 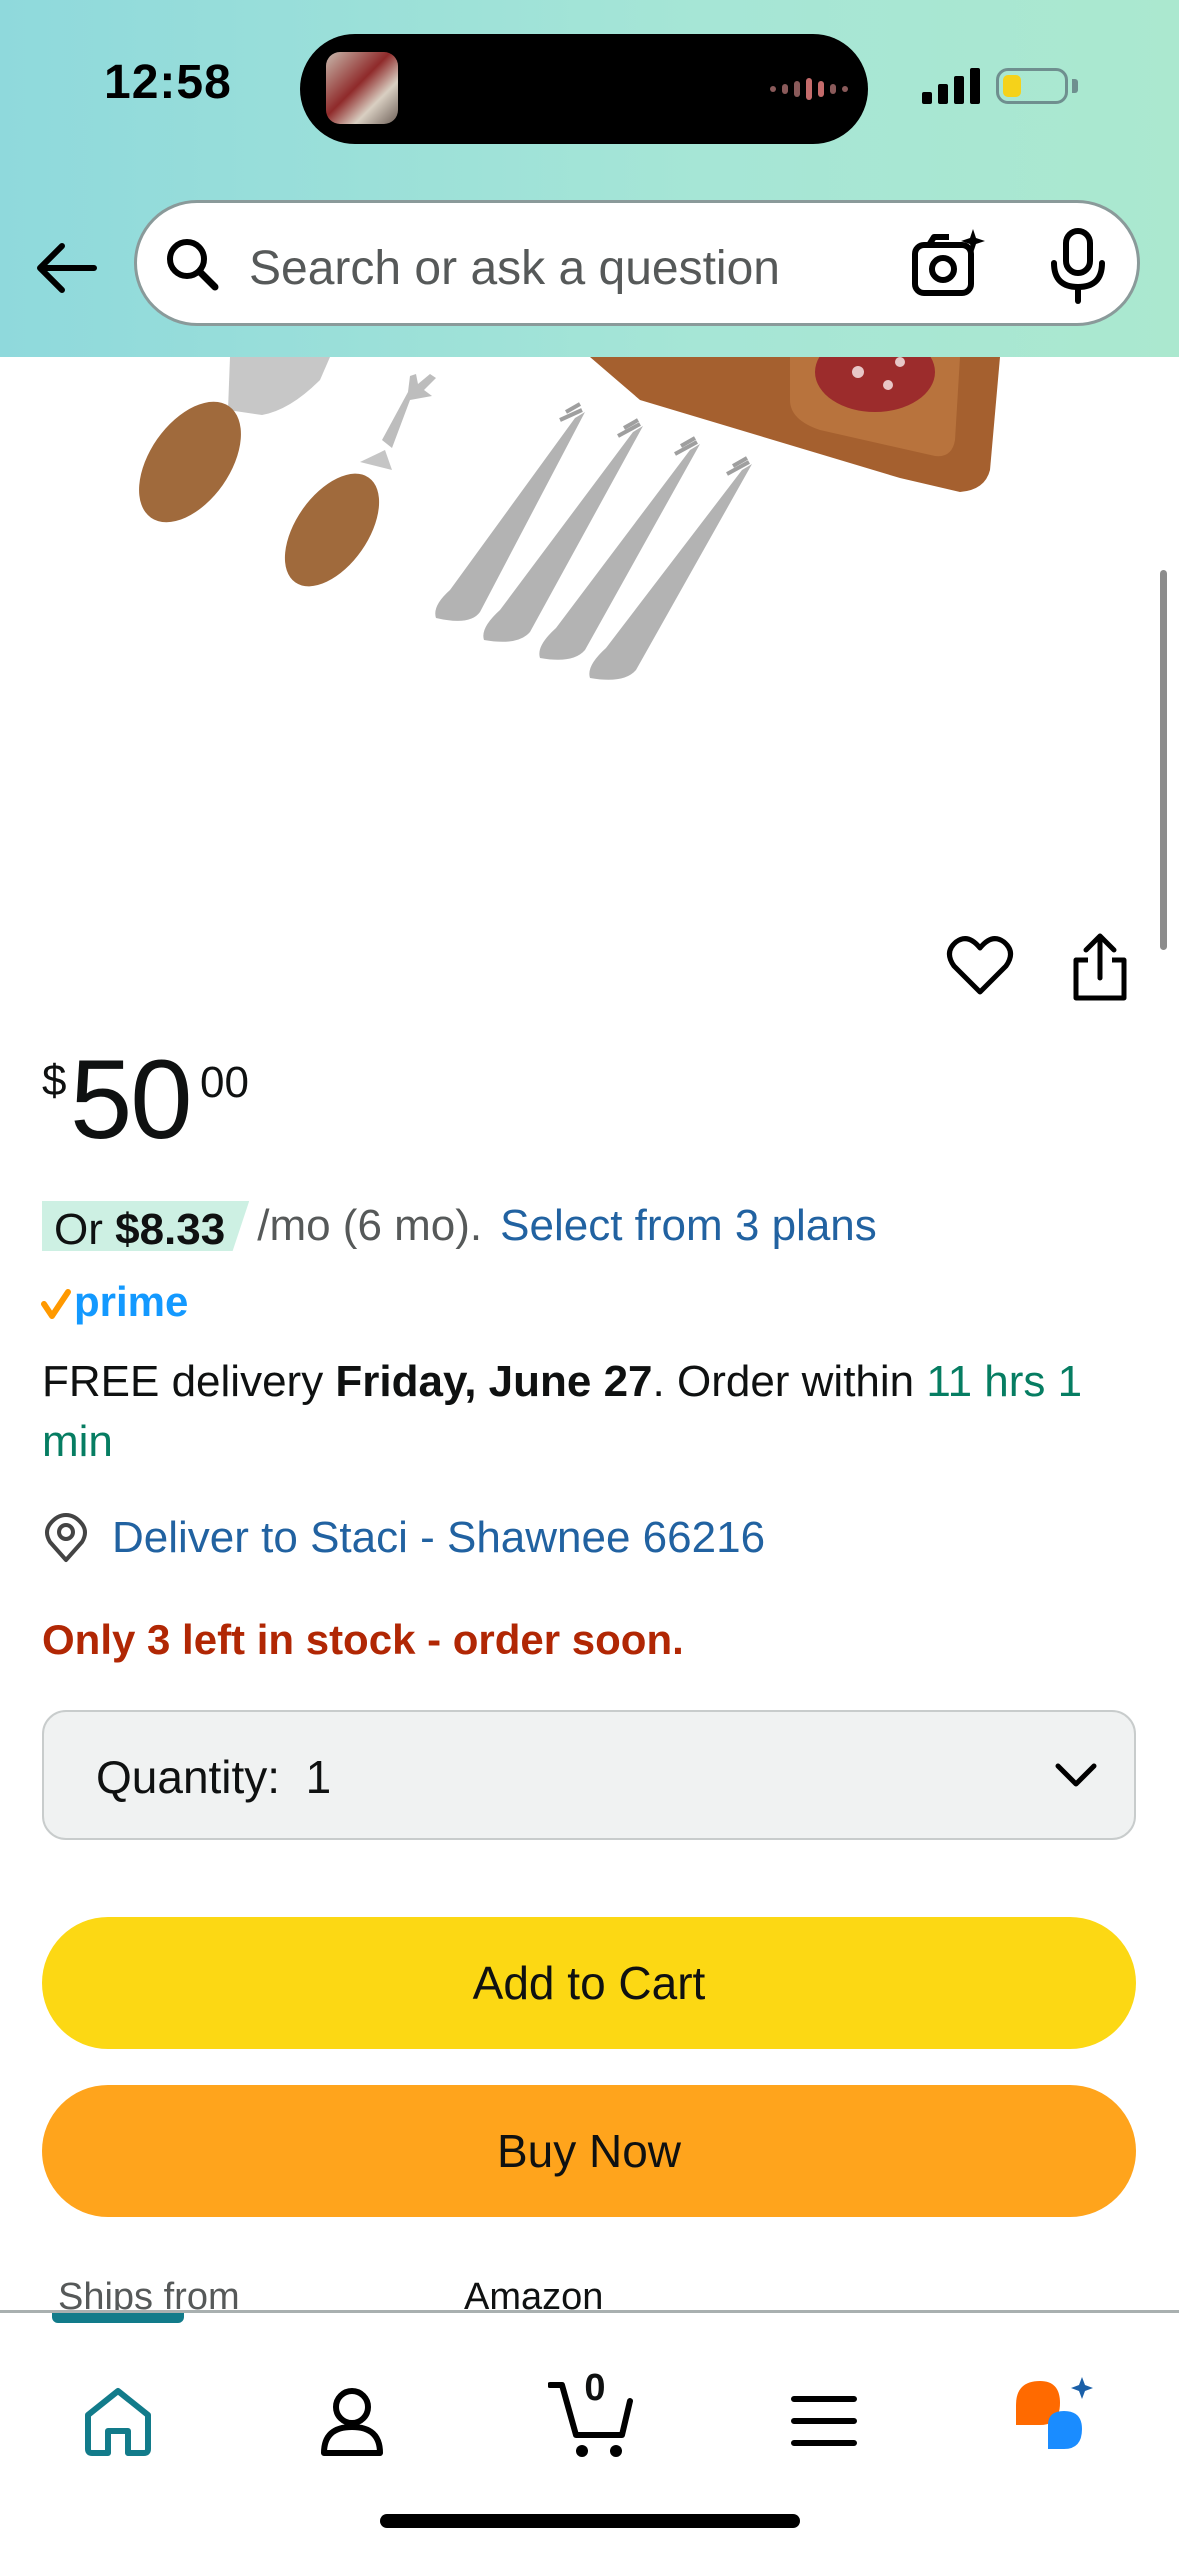 I want to click on battery-tip, so click(x=1075, y=86).